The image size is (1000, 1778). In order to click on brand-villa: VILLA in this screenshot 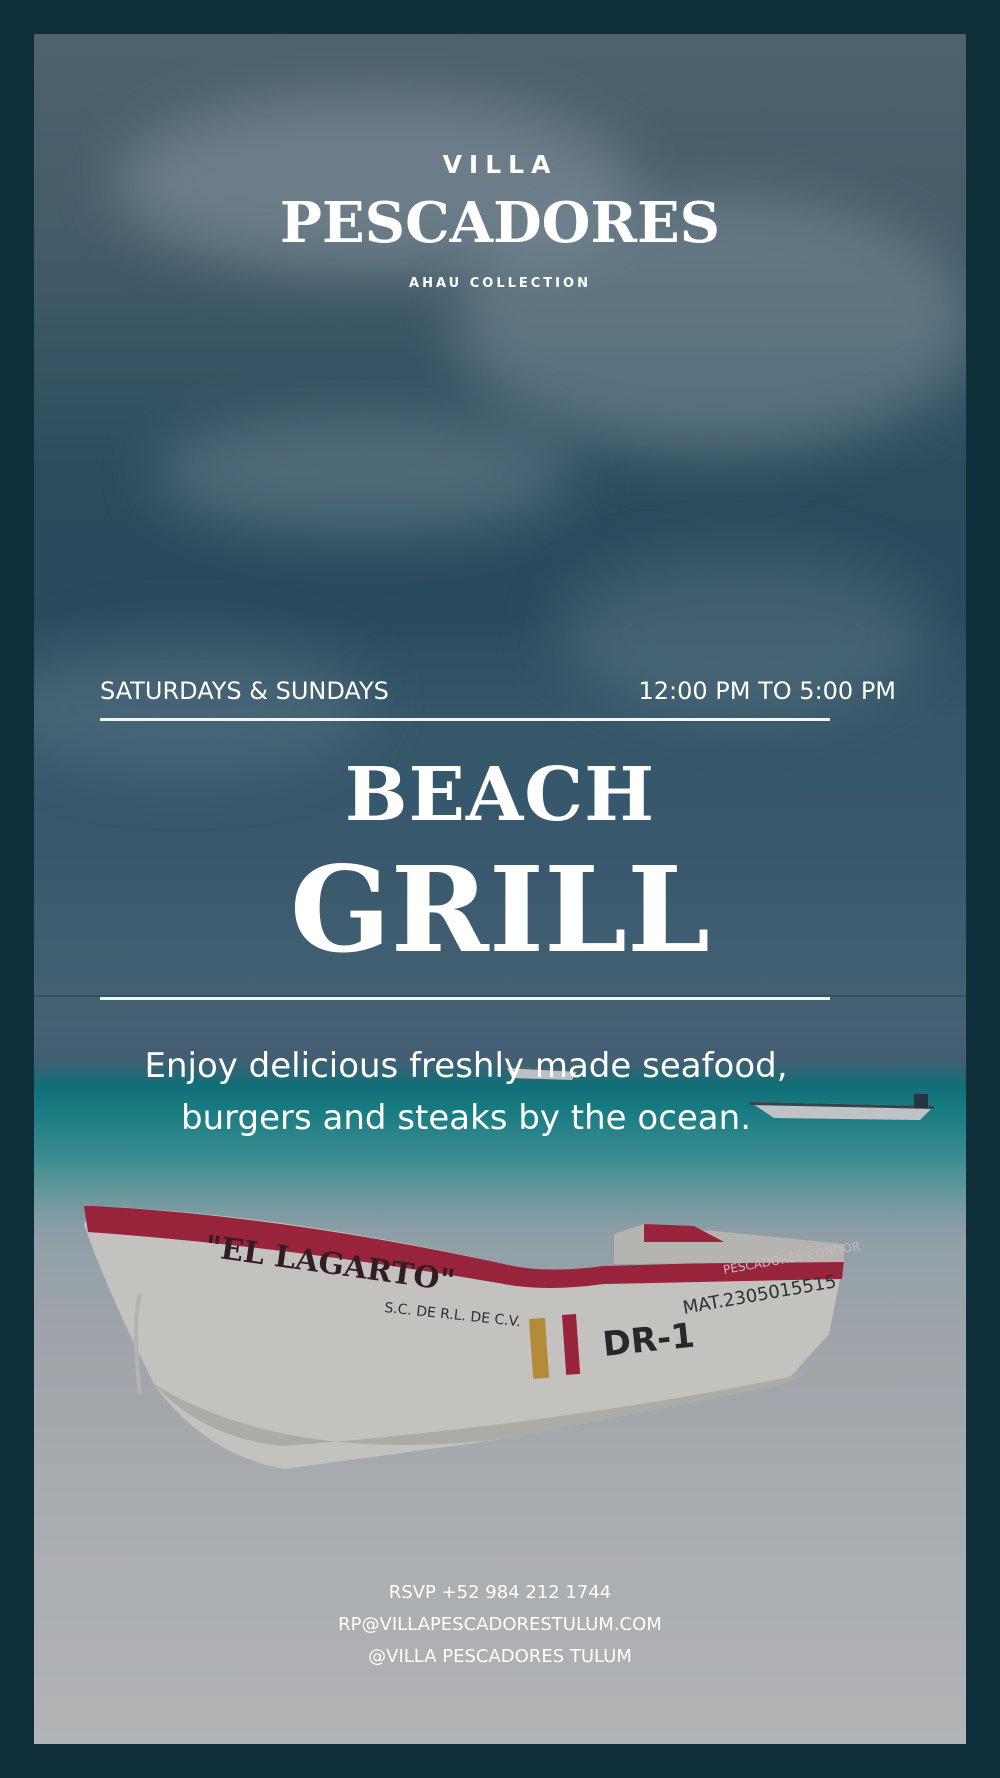, I will do `click(500, 164)`.